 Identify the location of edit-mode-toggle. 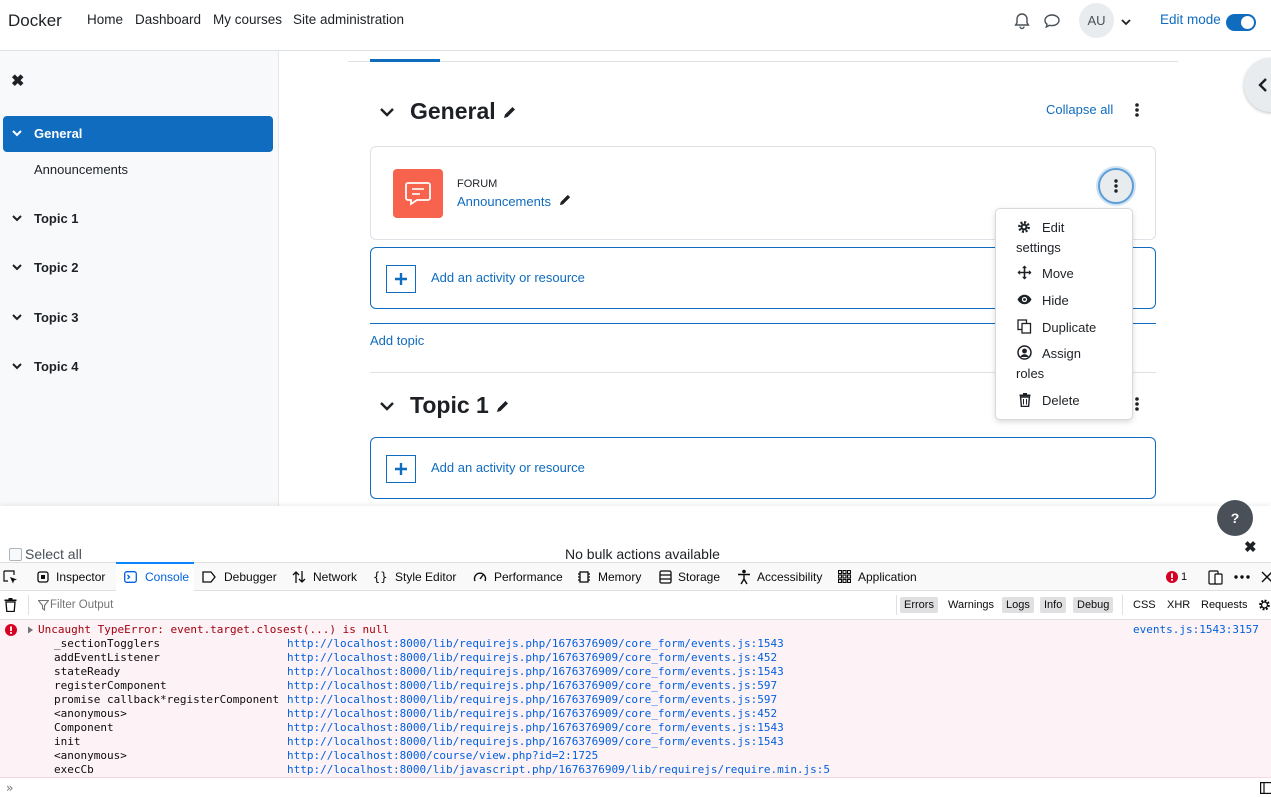
(1241, 22).